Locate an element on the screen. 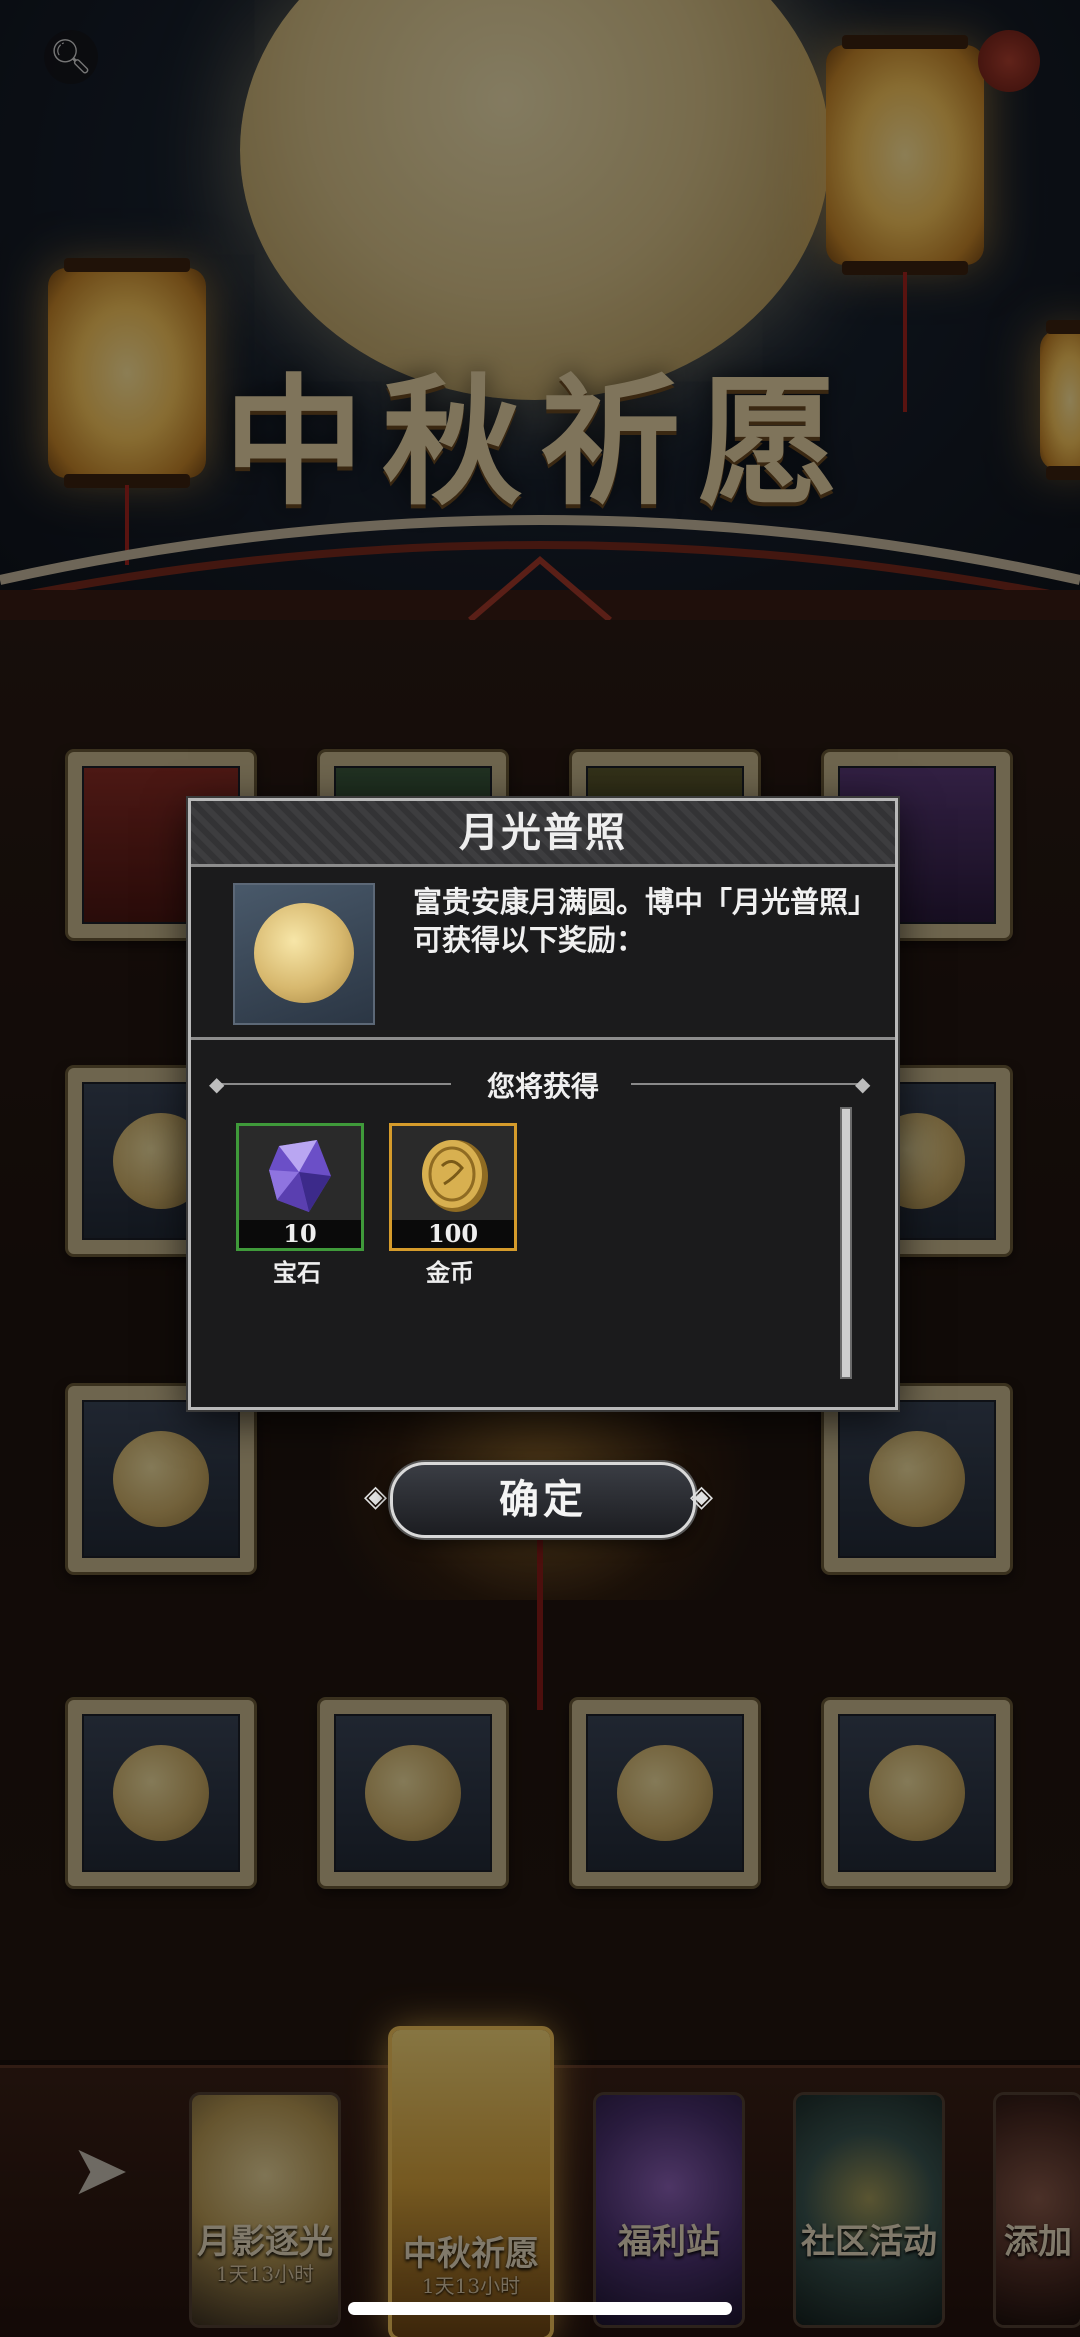 The height and width of the screenshot is (2337, 1080). reward-name: 金币 is located at coordinates (450, 1272).